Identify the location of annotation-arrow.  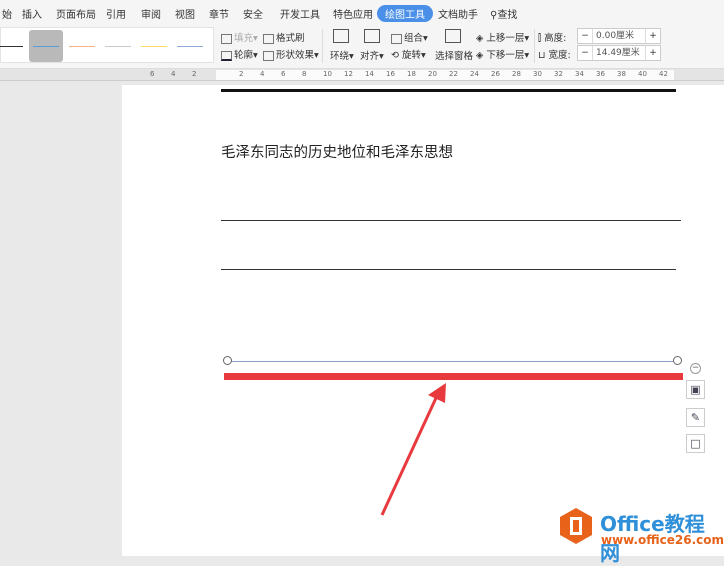
(413, 449).